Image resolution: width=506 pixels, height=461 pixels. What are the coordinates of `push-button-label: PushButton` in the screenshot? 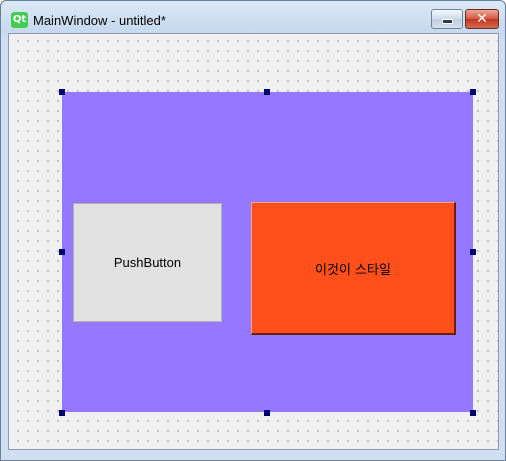 It's located at (147, 262).